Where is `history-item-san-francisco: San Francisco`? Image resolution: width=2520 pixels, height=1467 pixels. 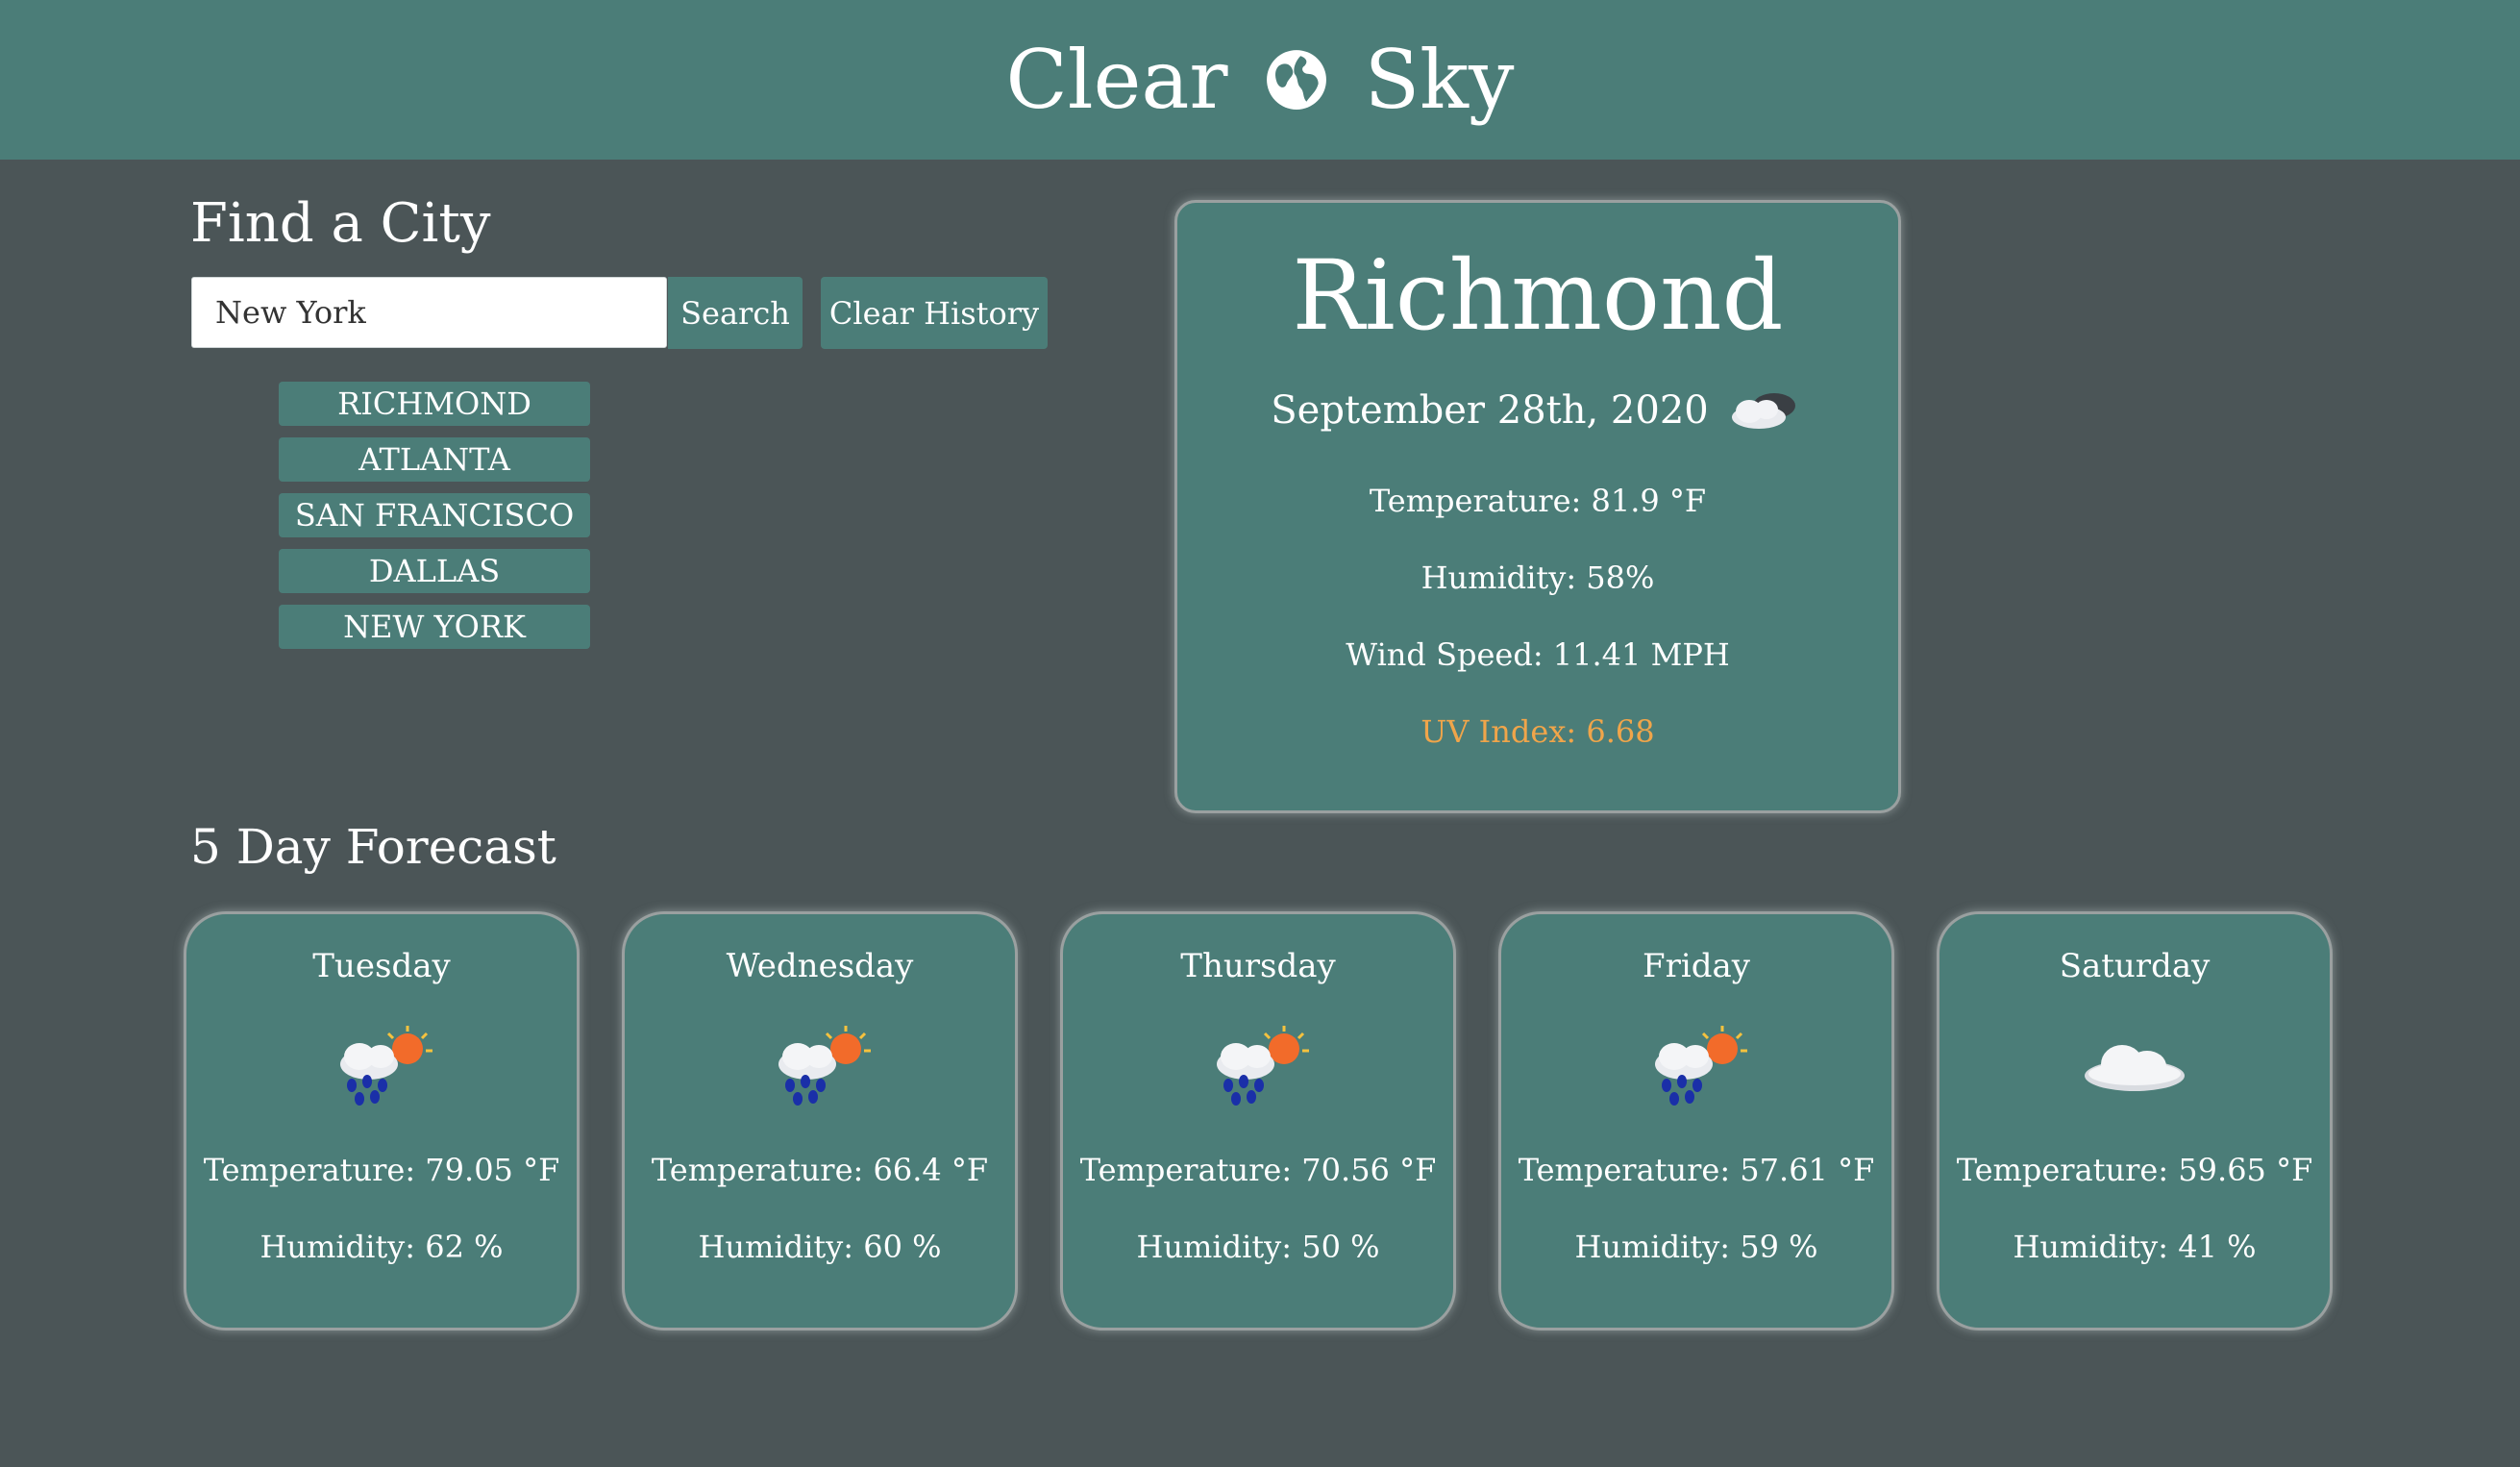 history-item-san-francisco: San Francisco is located at coordinates (435, 515).